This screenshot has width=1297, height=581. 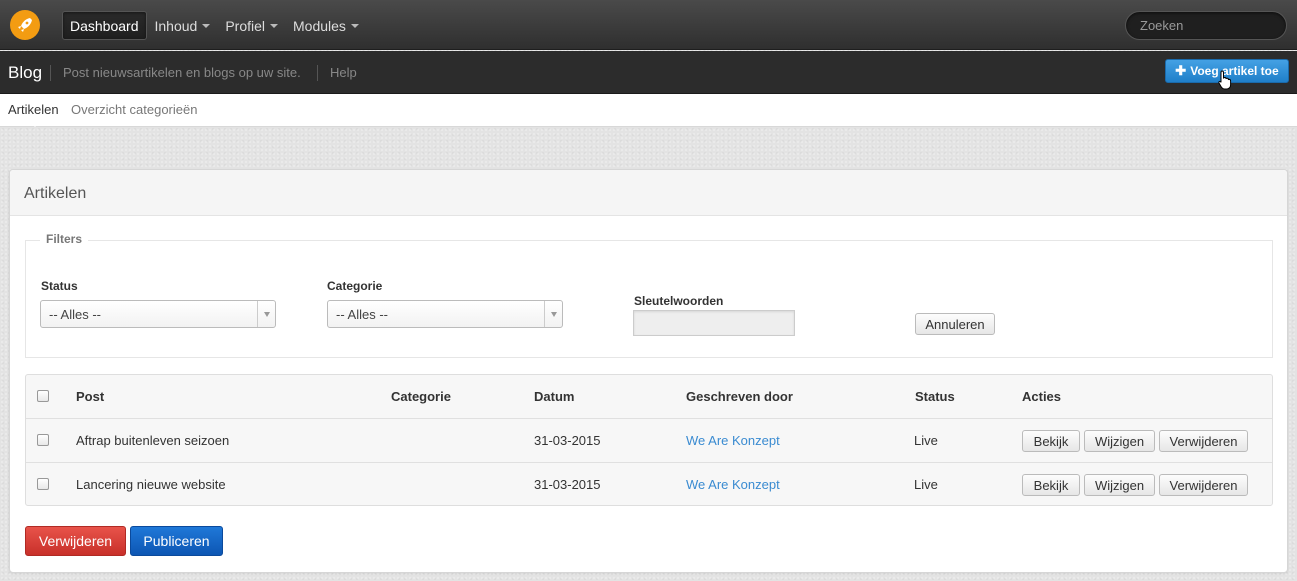 I want to click on bulk-delete-button: Verwijderen, so click(x=75, y=541).